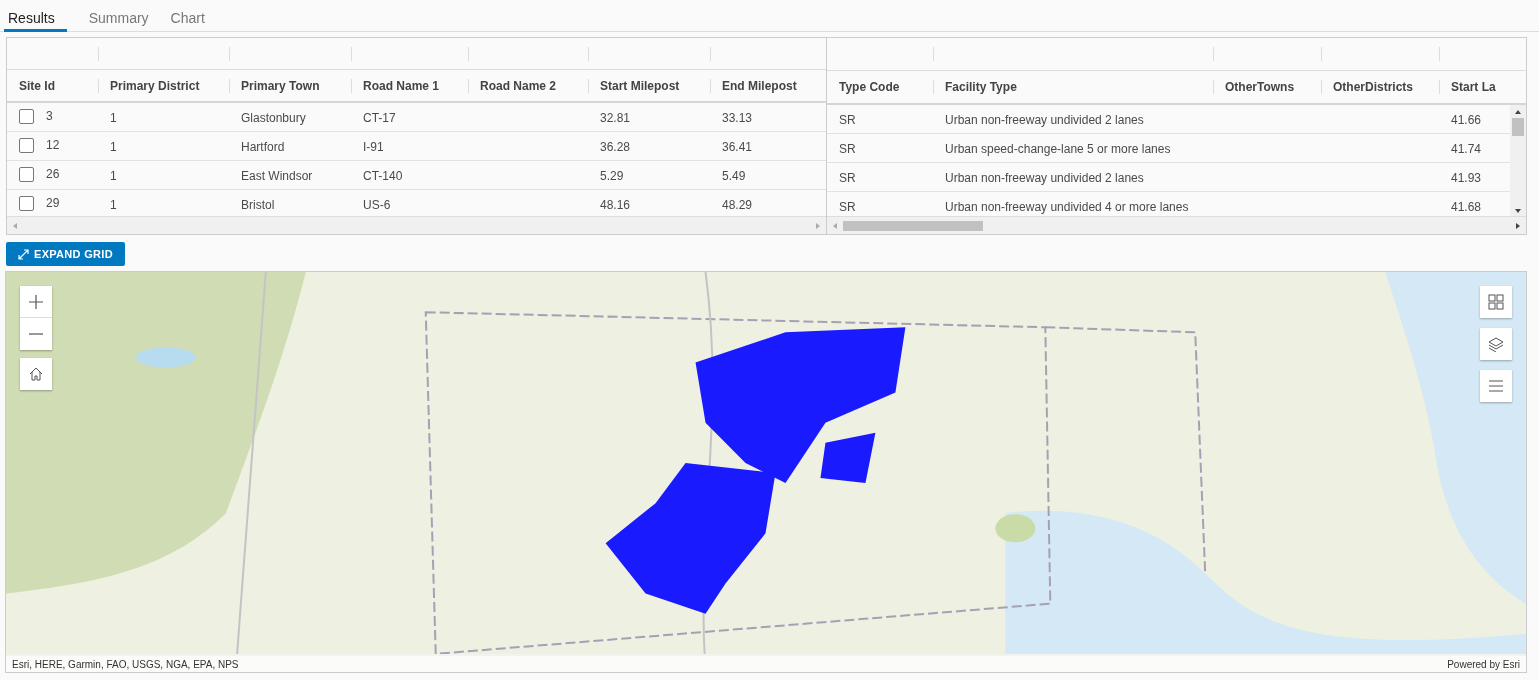 The height and width of the screenshot is (680, 1539). What do you see at coordinates (612, 176) in the screenshot?
I see `table-cell: 5.29` at bounding box center [612, 176].